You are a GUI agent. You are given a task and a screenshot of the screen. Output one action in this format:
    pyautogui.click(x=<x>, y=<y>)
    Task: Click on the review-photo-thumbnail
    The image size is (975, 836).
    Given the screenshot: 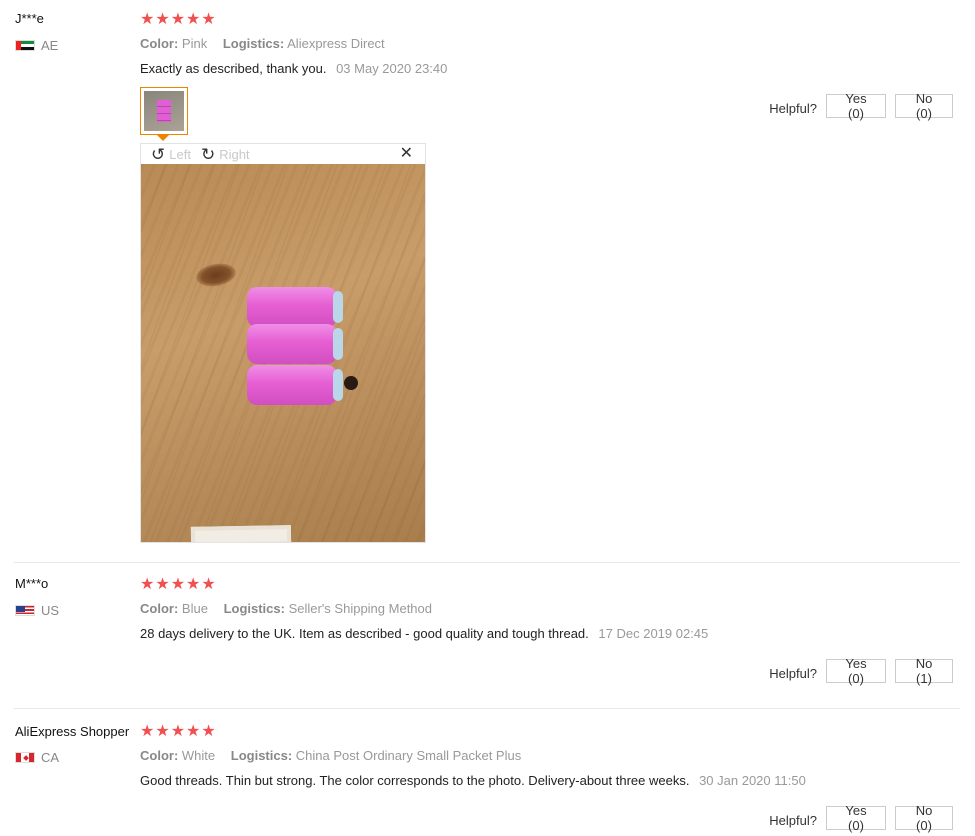 What is the action you would take?
    pyautogui.click(x=164, y=111)
    